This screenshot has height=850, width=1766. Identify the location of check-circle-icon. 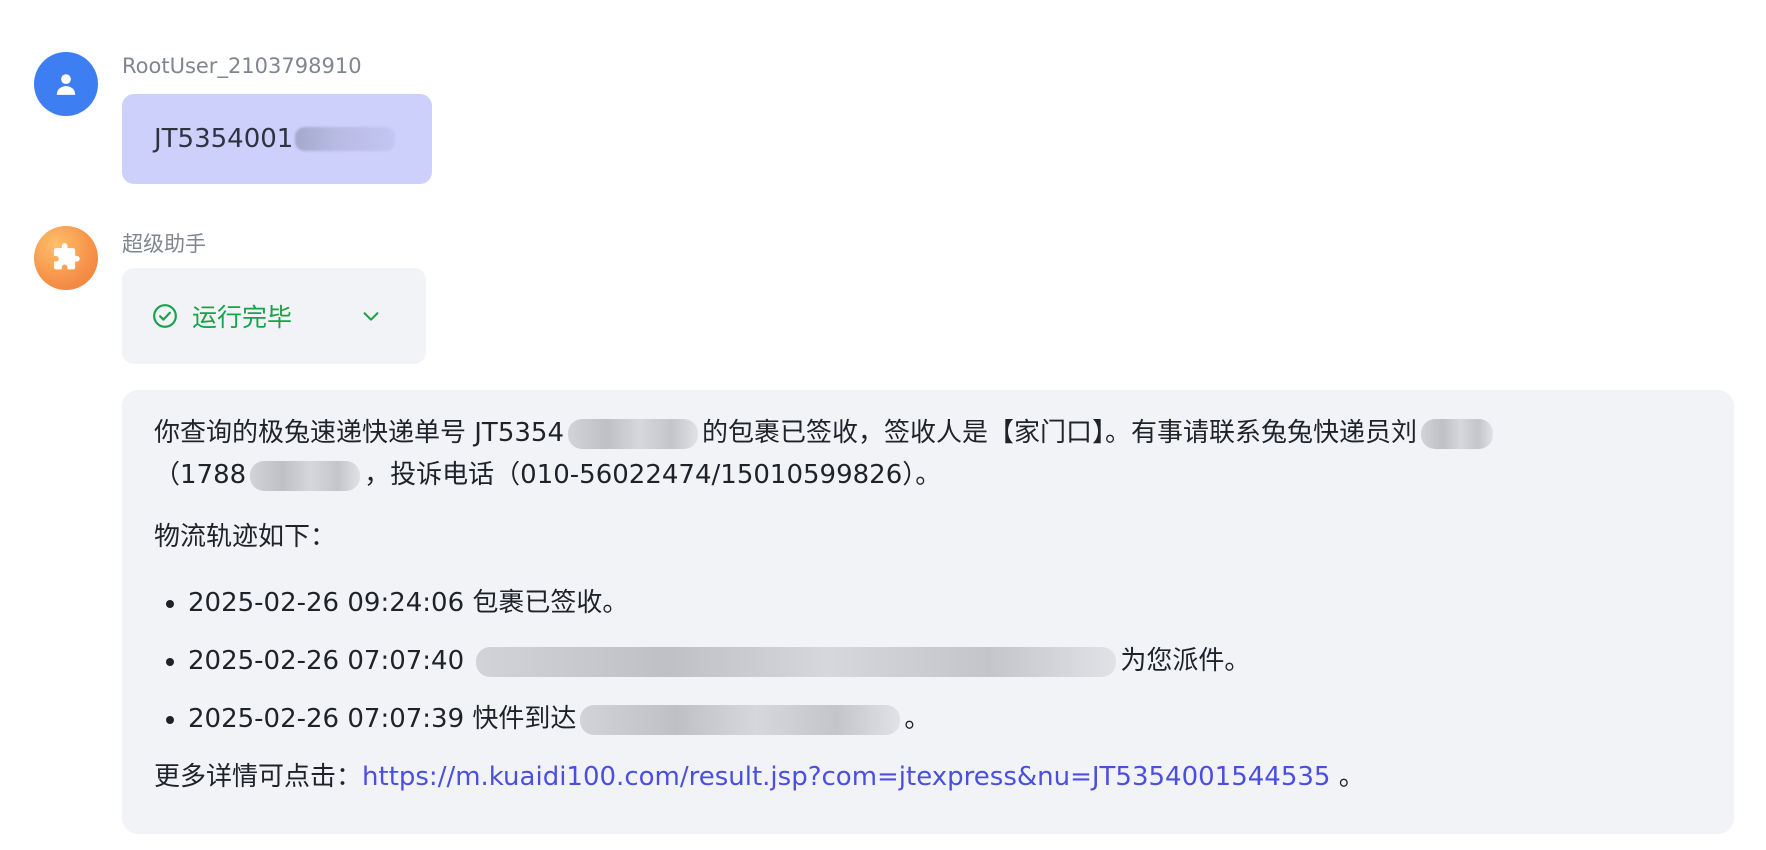
(165, 316).